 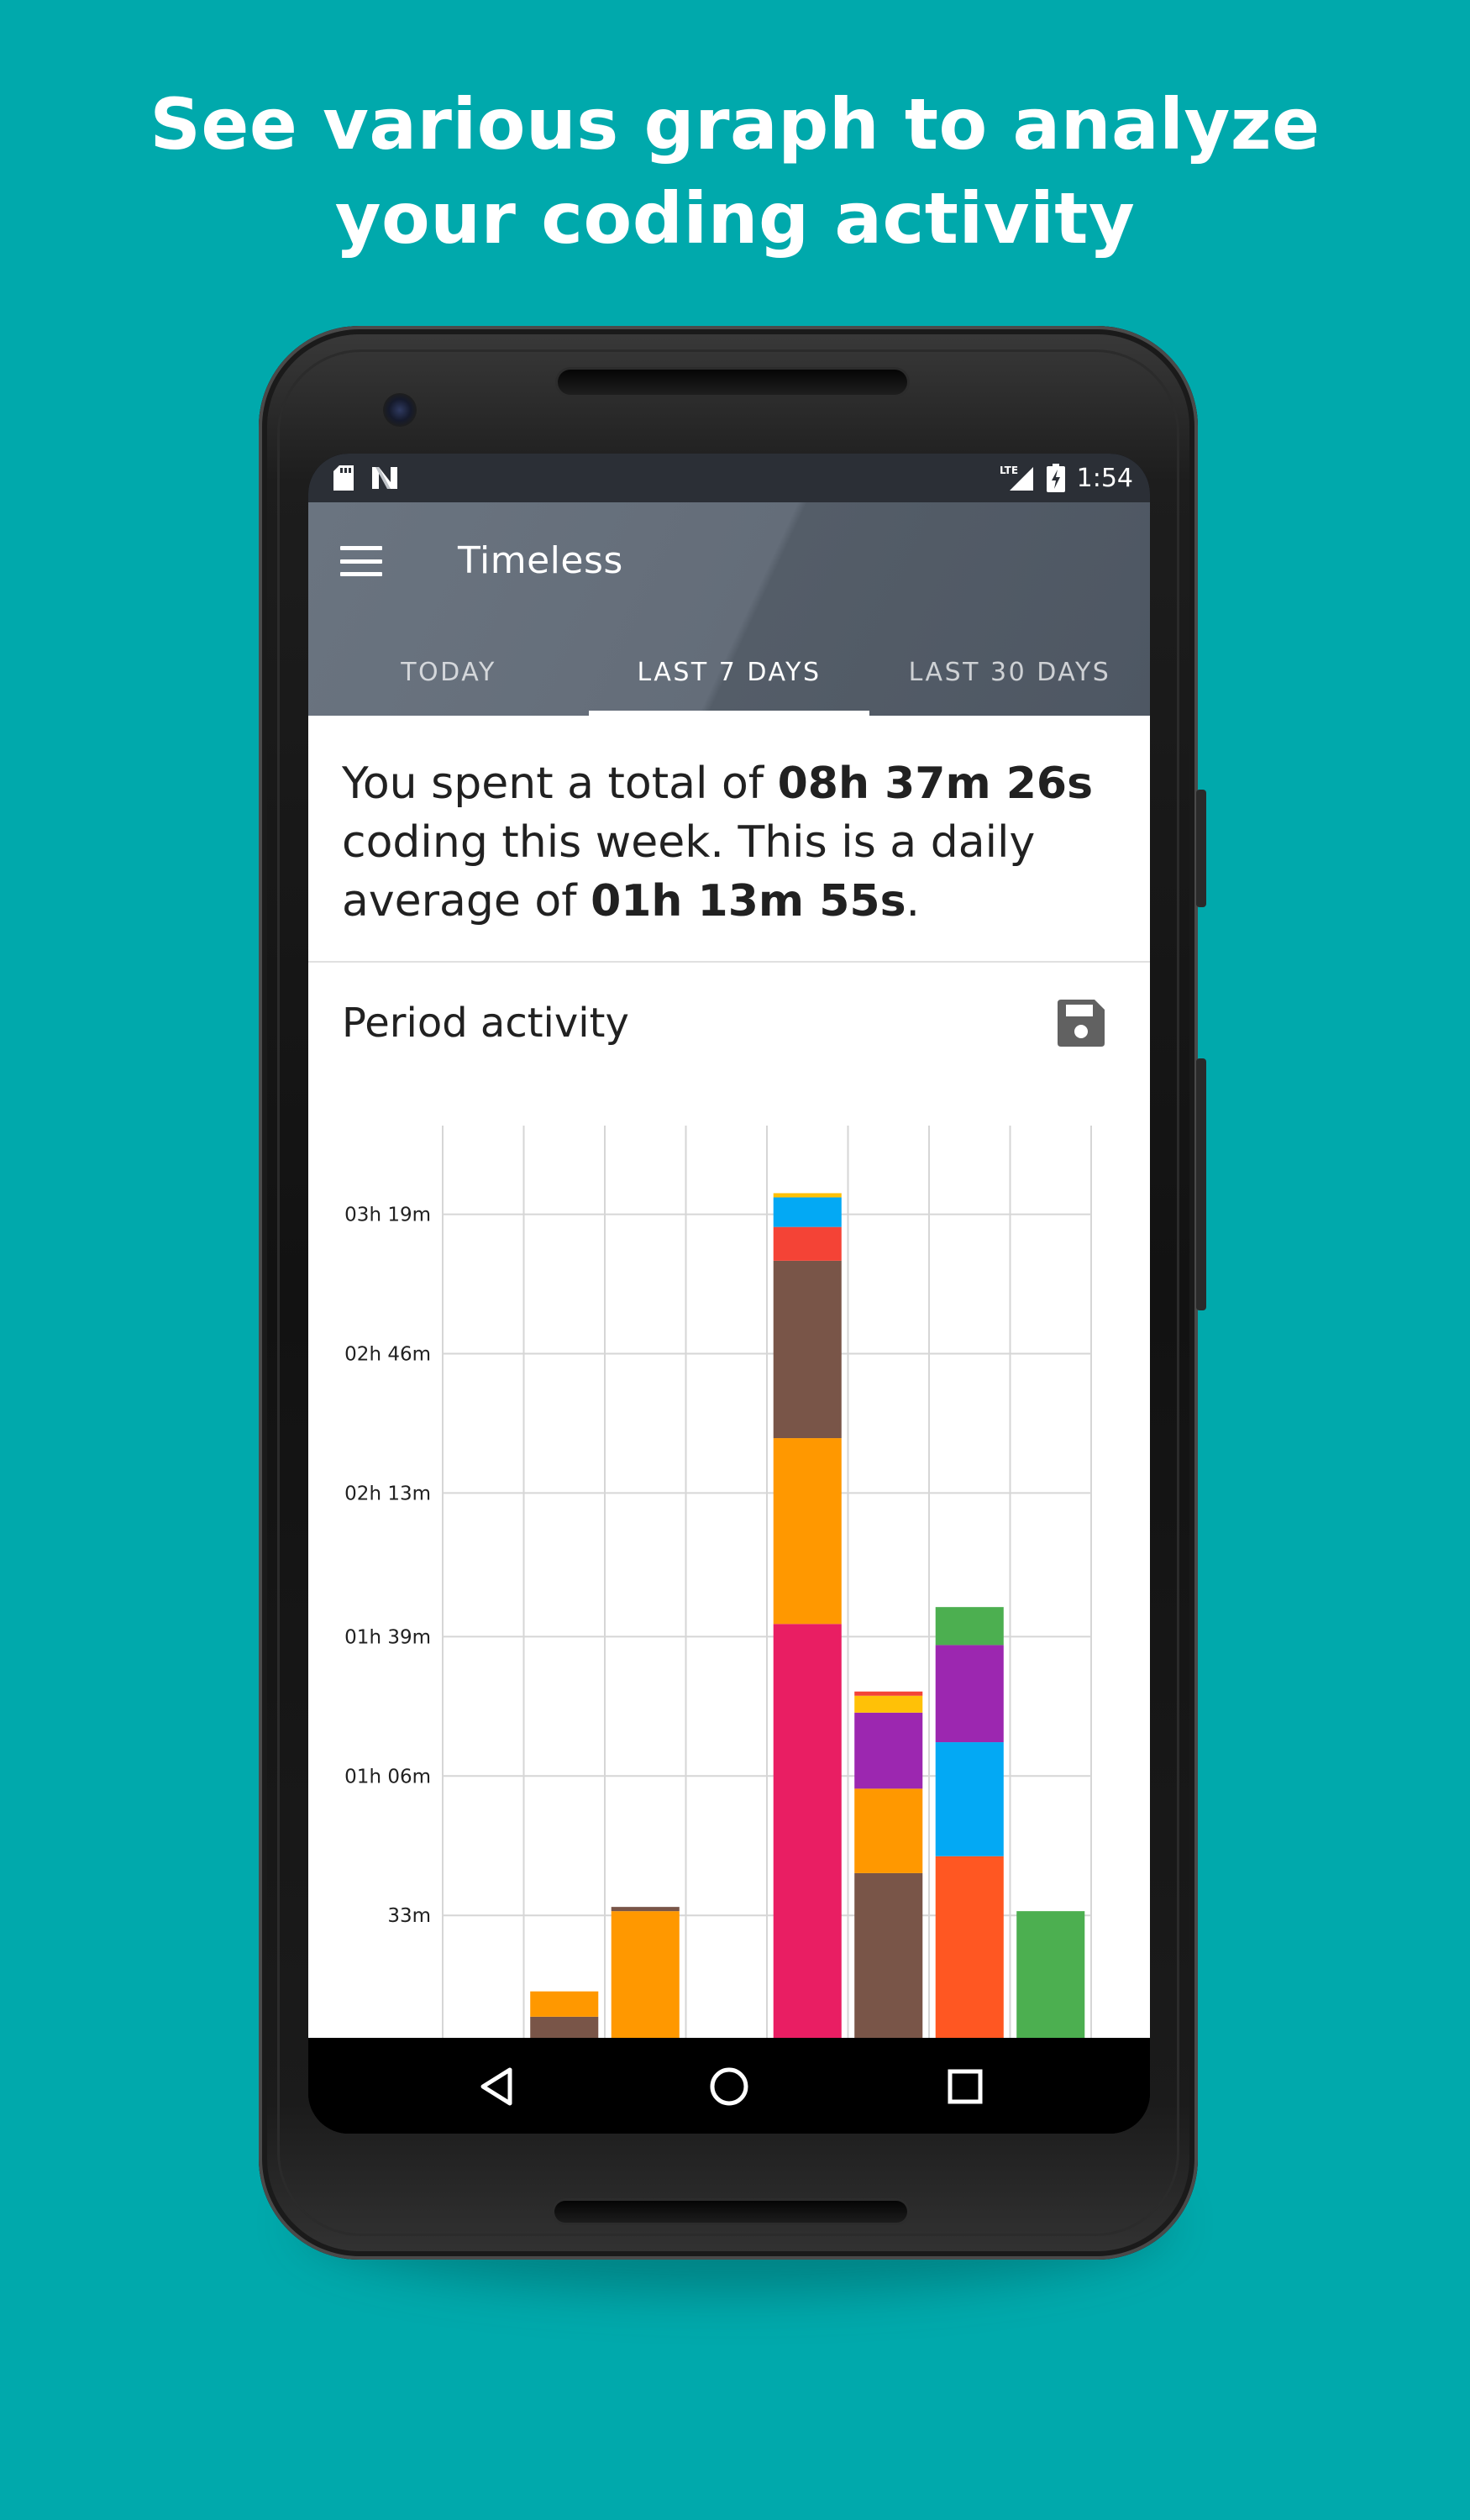 What do you see at coordinates (1055, 478) in the screenshot?
I see `battery-charging-icon` at bounding box center [1055, 478].